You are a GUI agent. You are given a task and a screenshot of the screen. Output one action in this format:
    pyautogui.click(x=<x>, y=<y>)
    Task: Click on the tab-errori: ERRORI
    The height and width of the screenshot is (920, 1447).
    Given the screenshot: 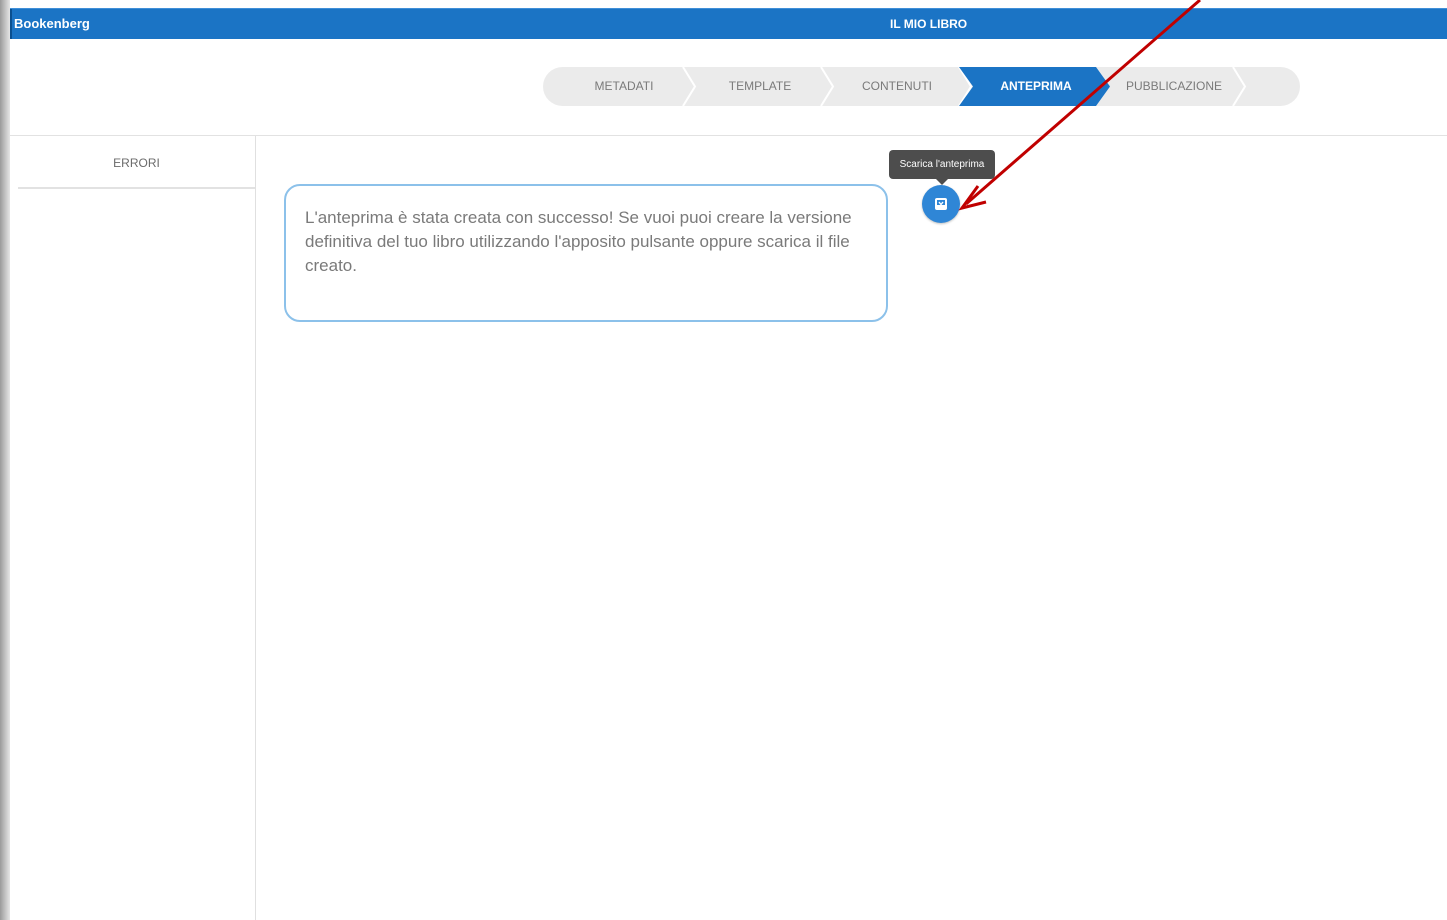 What is the action you would take?
    pyautogui.click(x=136, y=162)
    